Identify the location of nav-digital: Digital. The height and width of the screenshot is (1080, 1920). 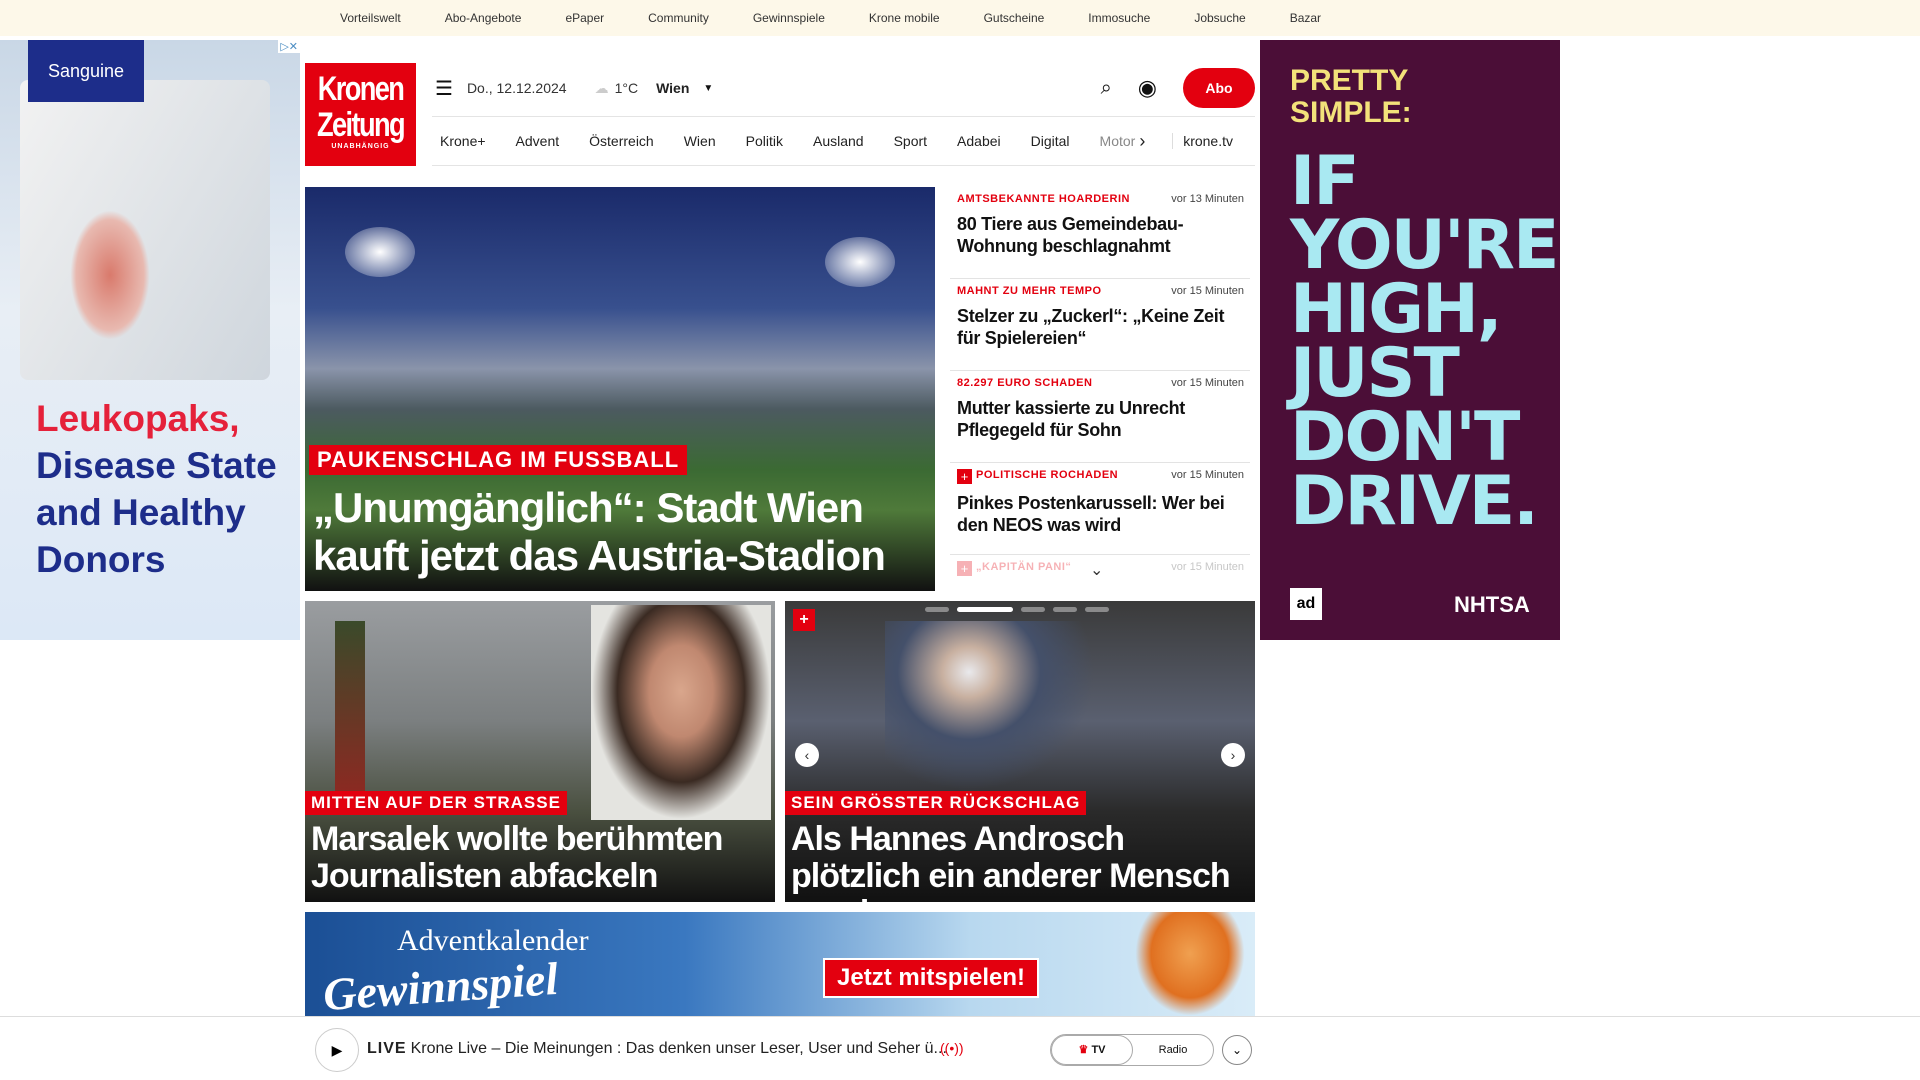
(1050, 141).